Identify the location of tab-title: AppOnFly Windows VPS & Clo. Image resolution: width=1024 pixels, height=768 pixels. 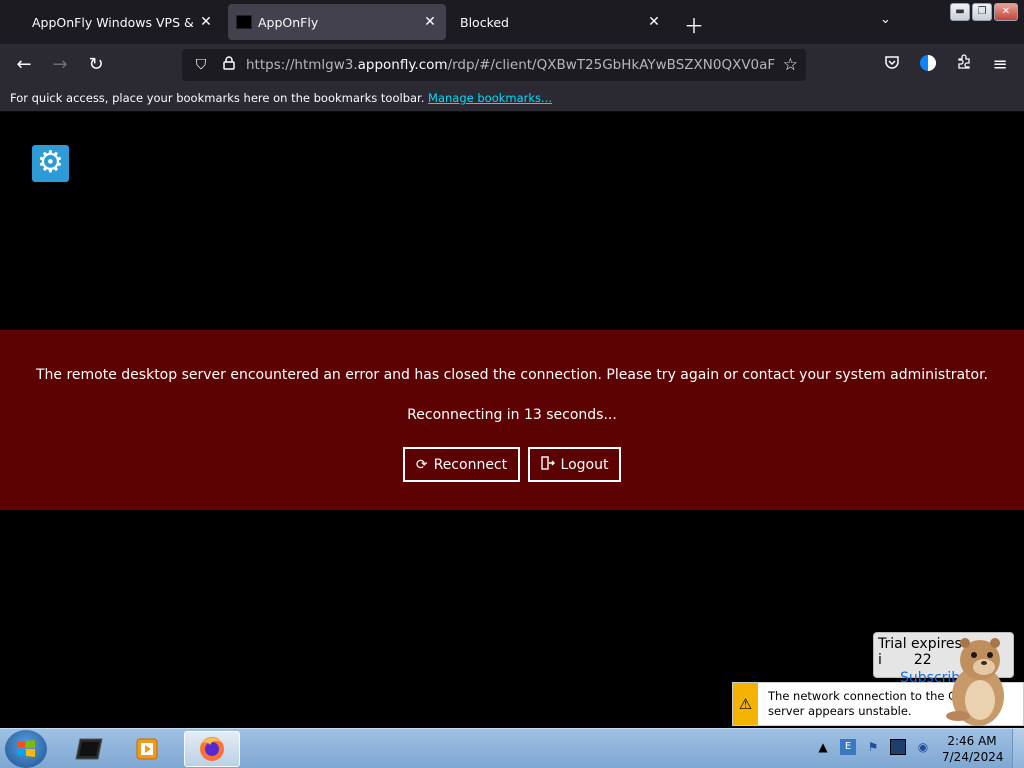
(115, 22).